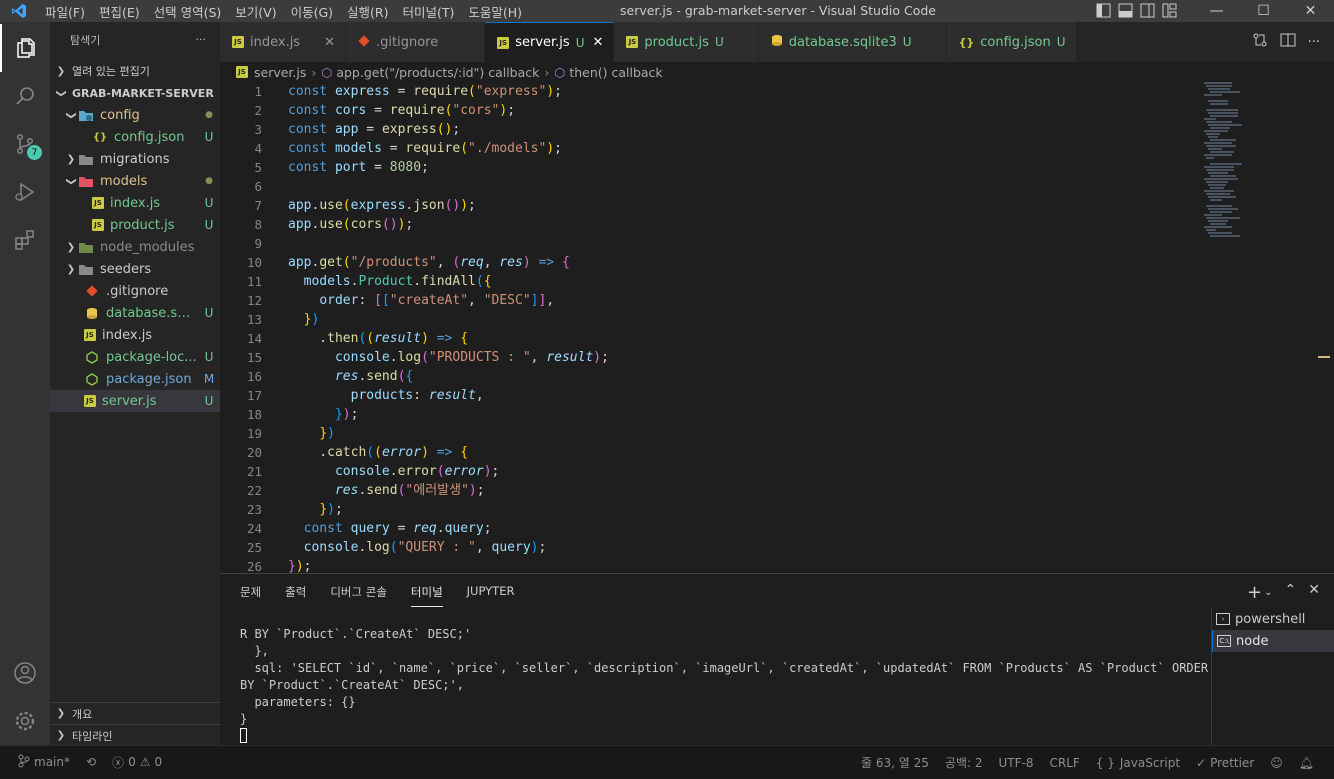 This screenshot has width=1334, height=779. I want to click on notifications-bell-icon: 🔔︎, so click(1306, 763).